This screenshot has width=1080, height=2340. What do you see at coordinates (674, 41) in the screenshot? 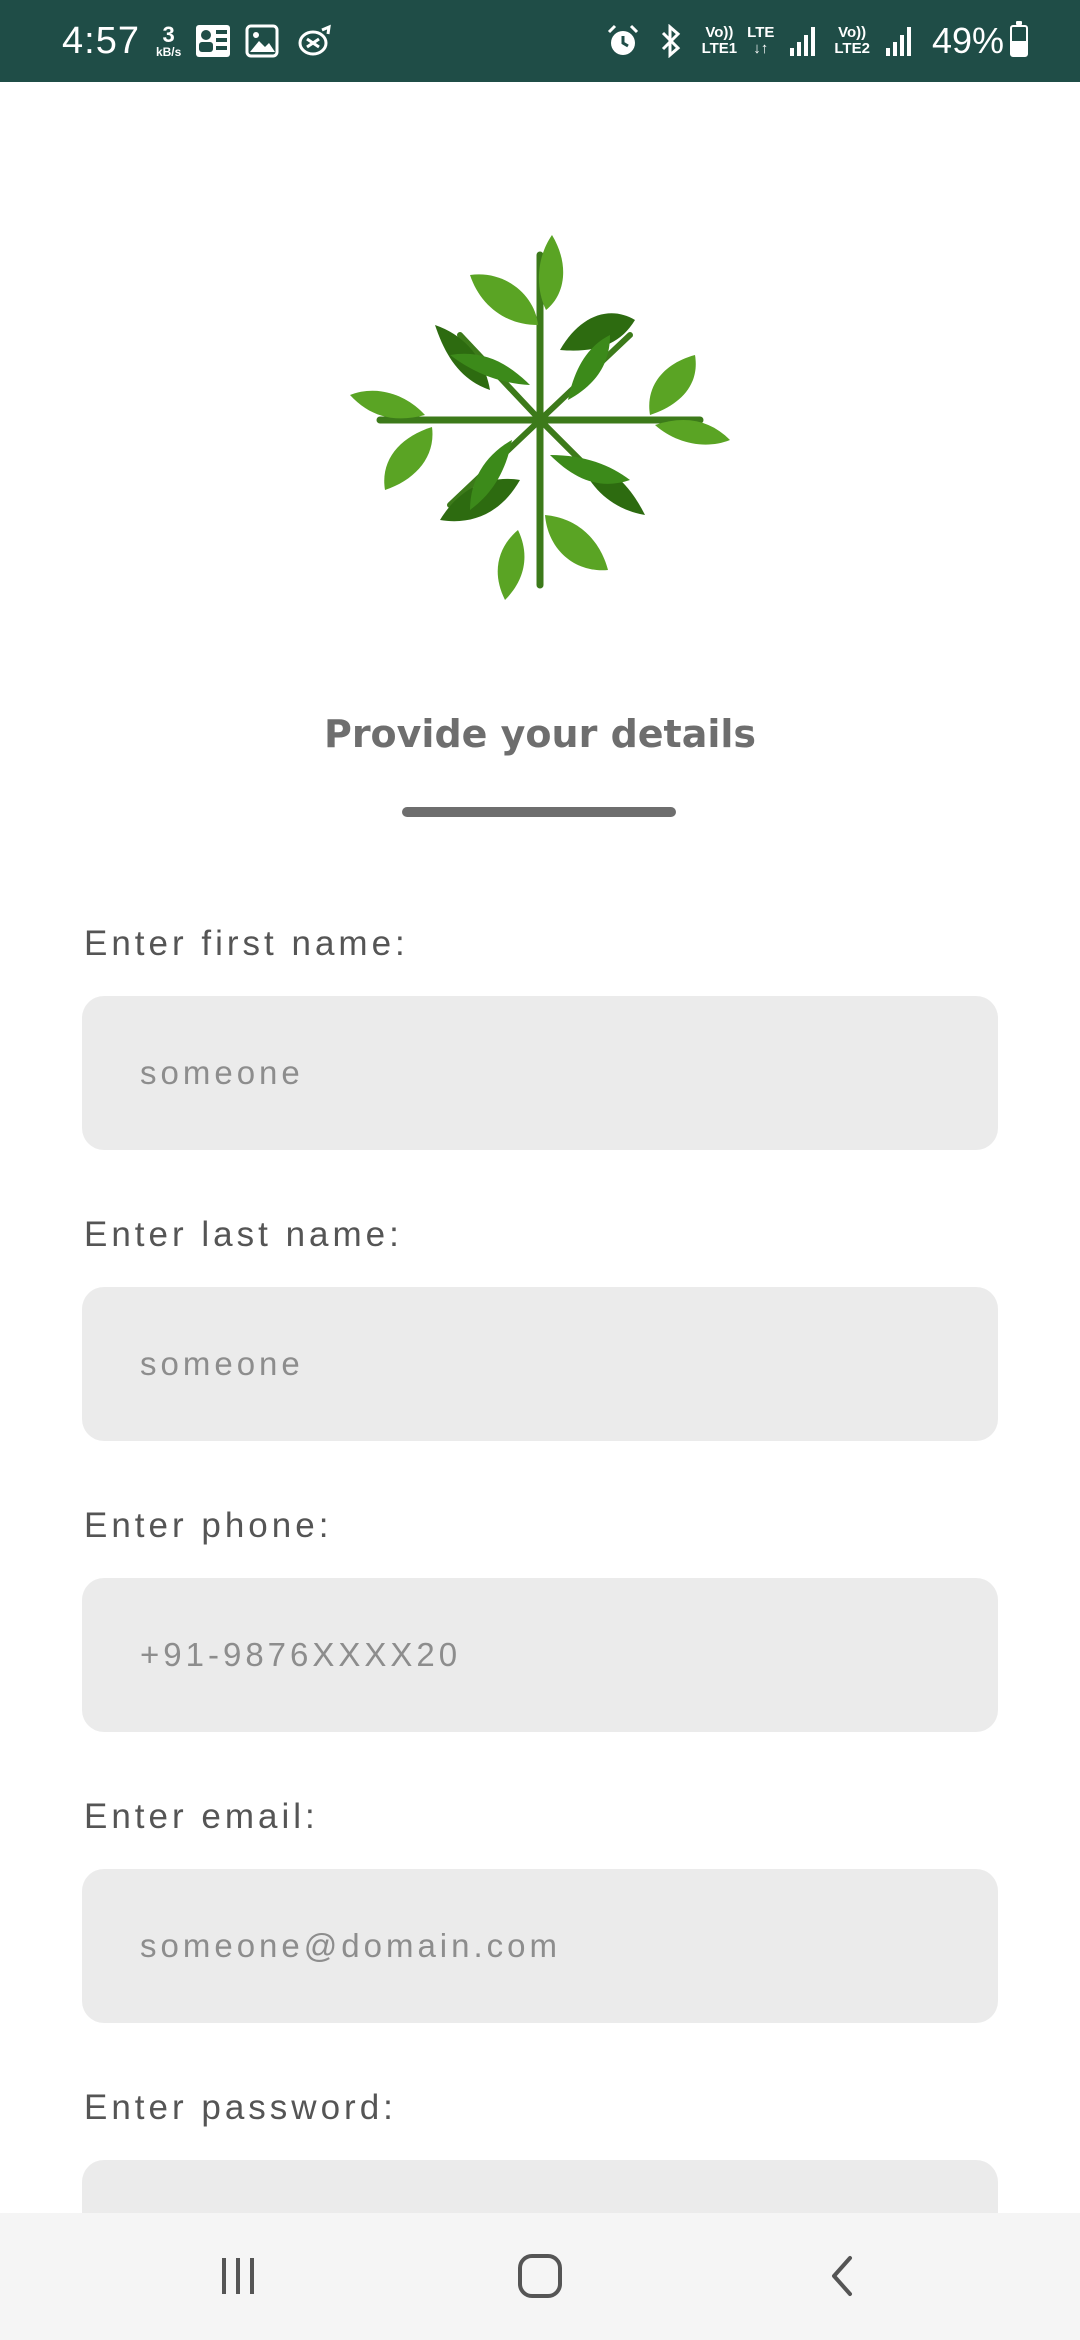
I see `bluetooth-icon` at bounding box center [674, 41].